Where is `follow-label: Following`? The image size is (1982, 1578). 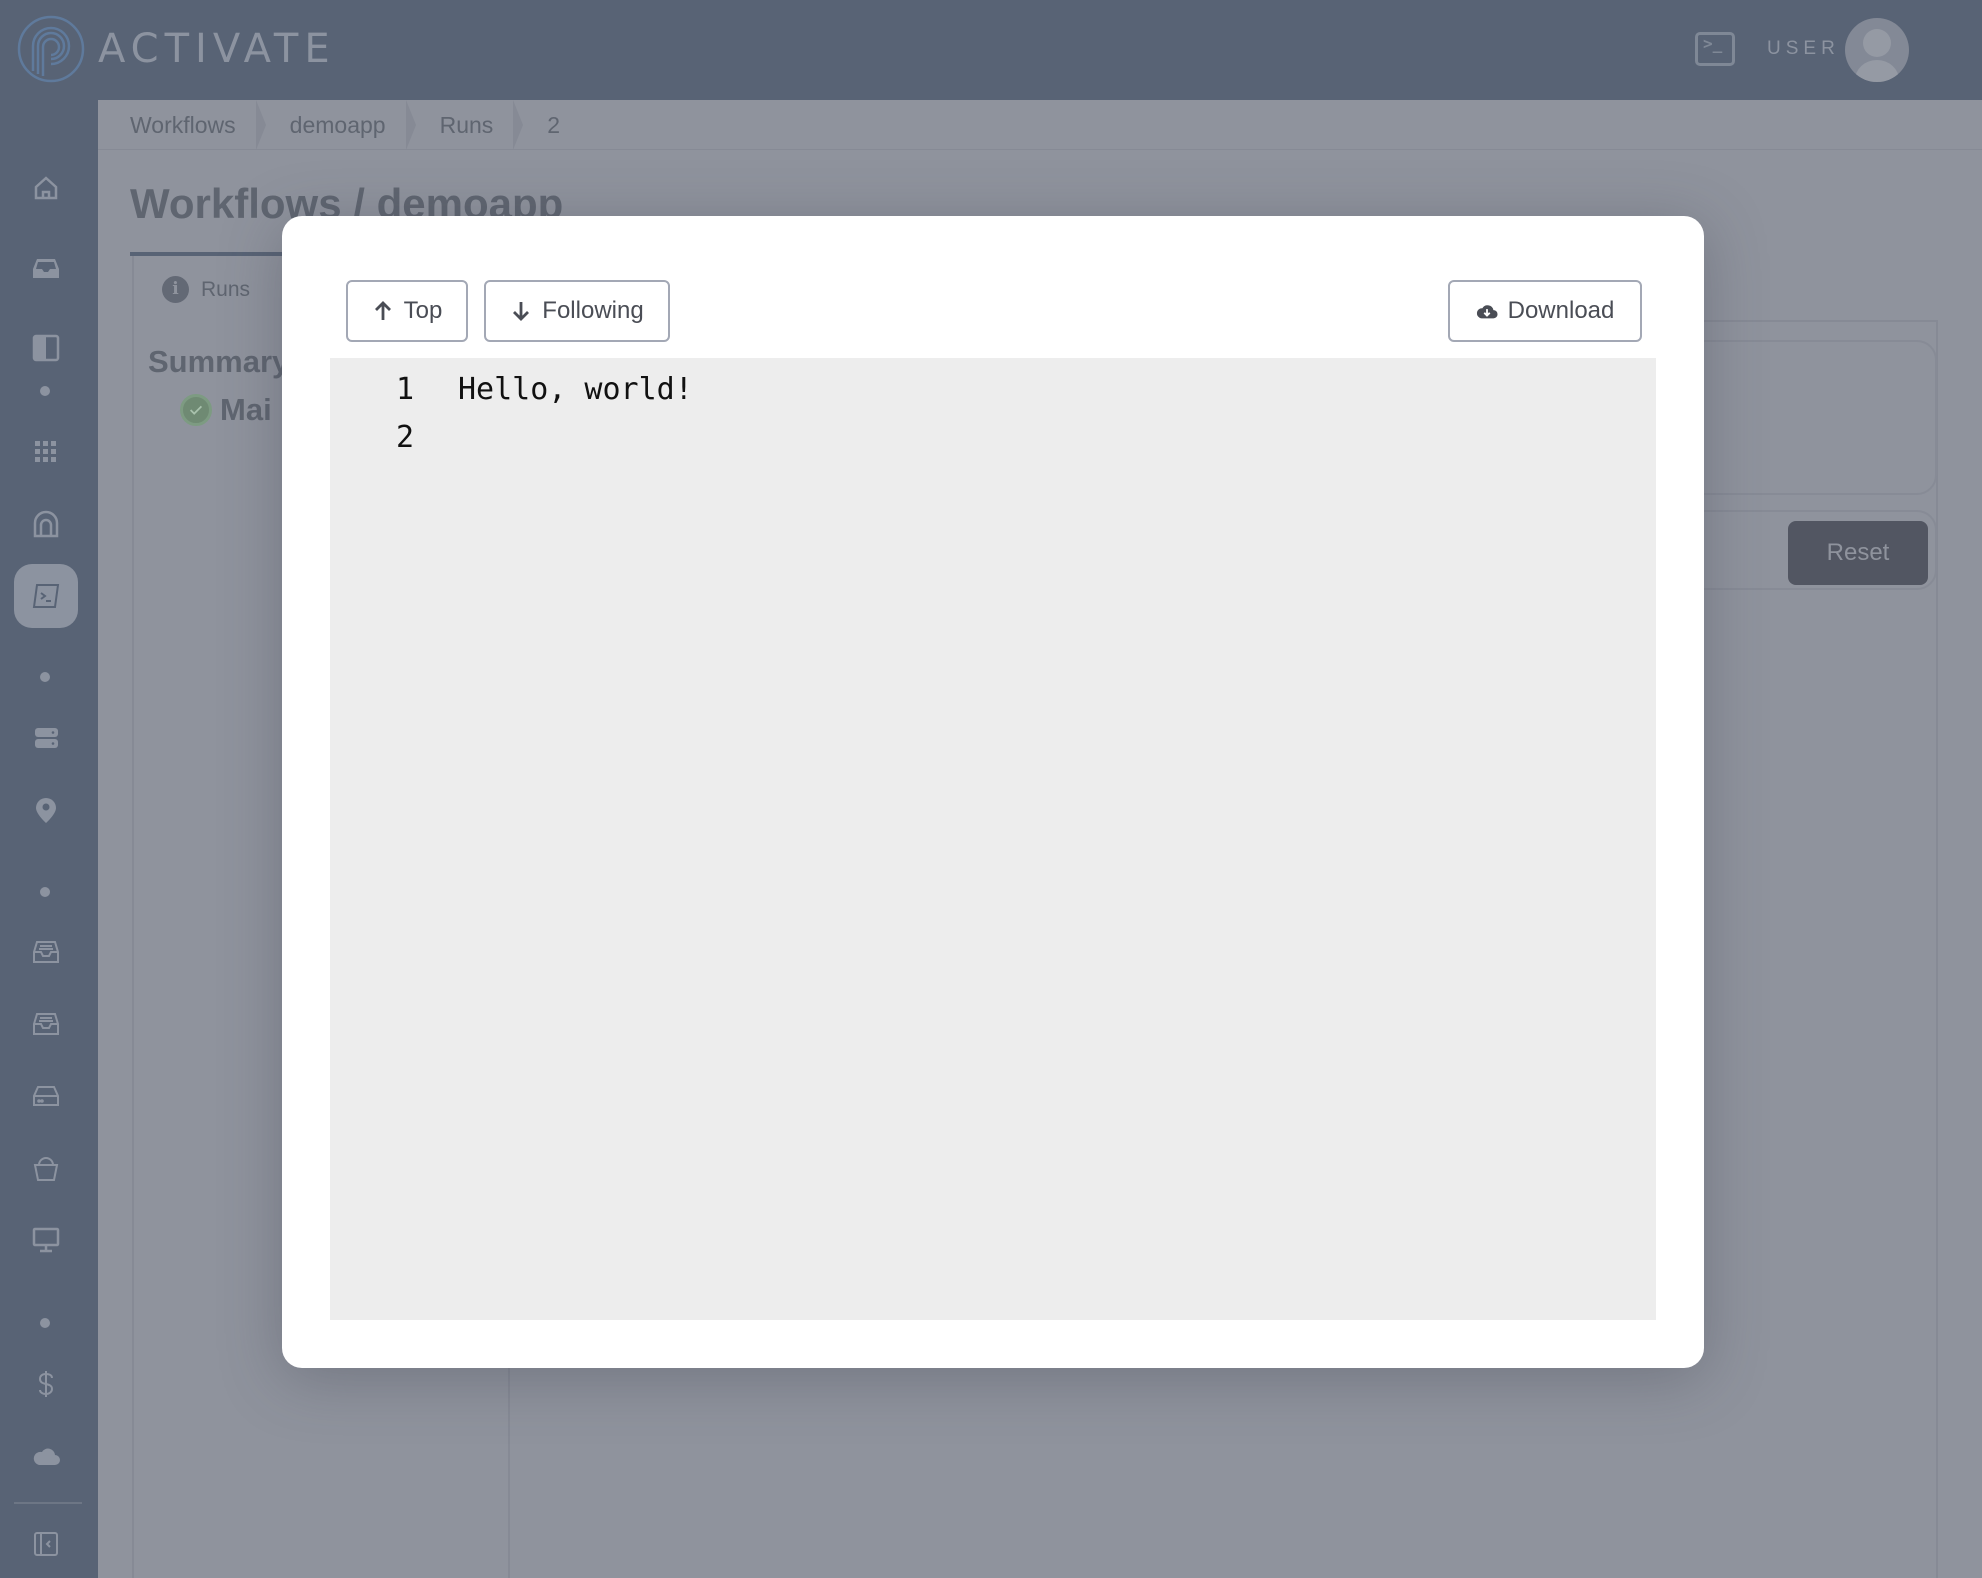 follow-label: Following is located at coordinates (593, 310).